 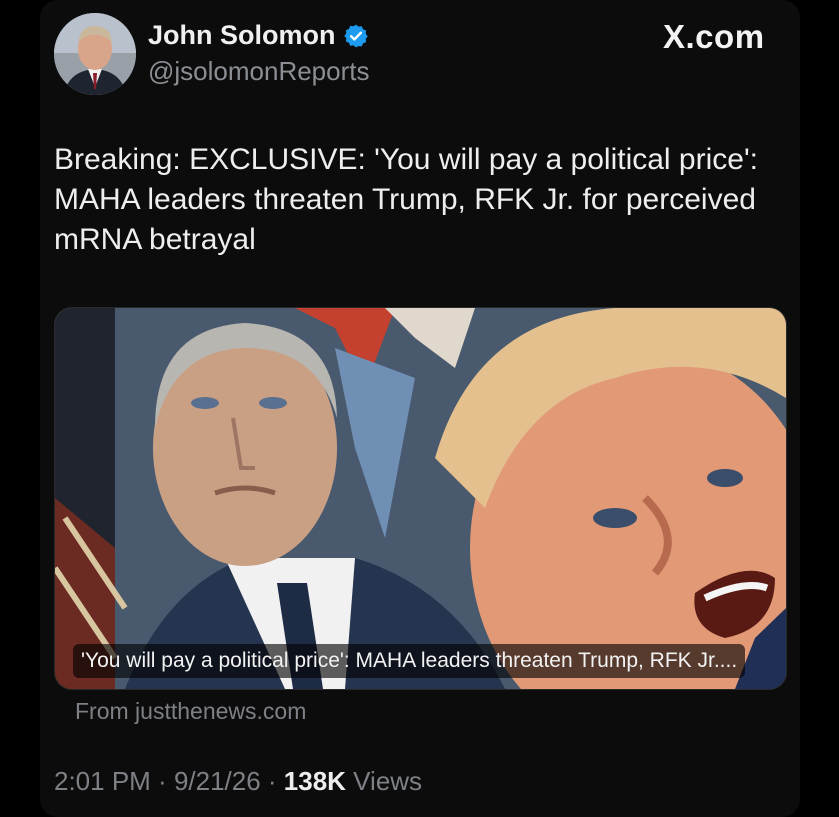 I want to click on author-name: John Solomon, so click(x=241, y=35).